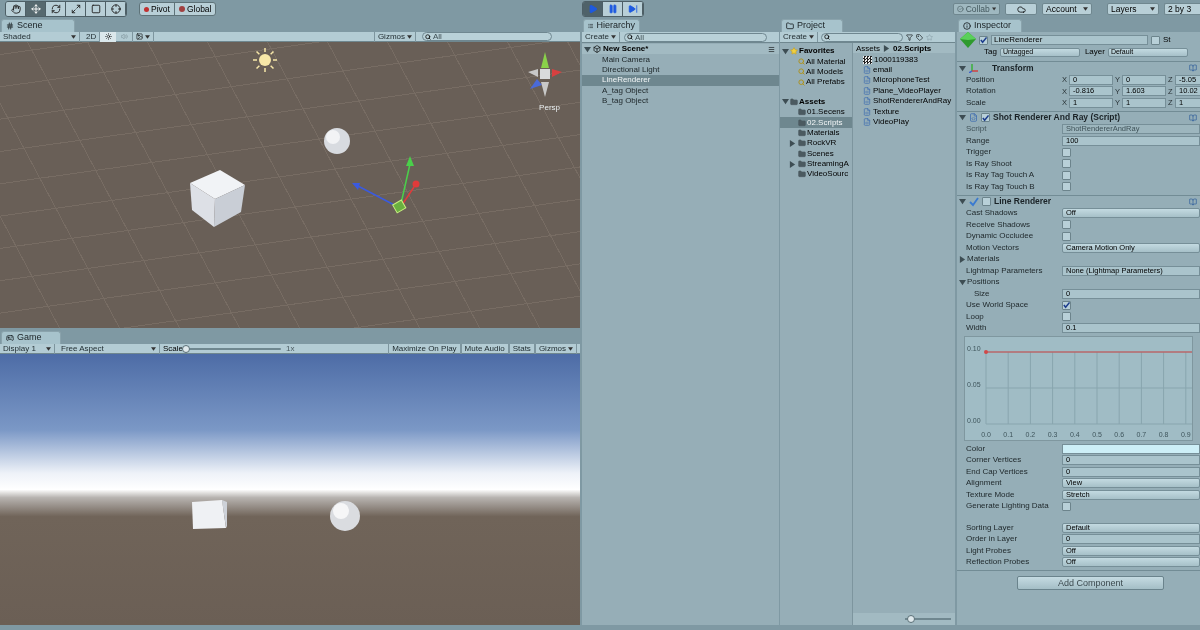 Image resolution: width=1200 pixels, height=630 pixels. I want to click on folder-item: StreamingA, so click(816, 164).